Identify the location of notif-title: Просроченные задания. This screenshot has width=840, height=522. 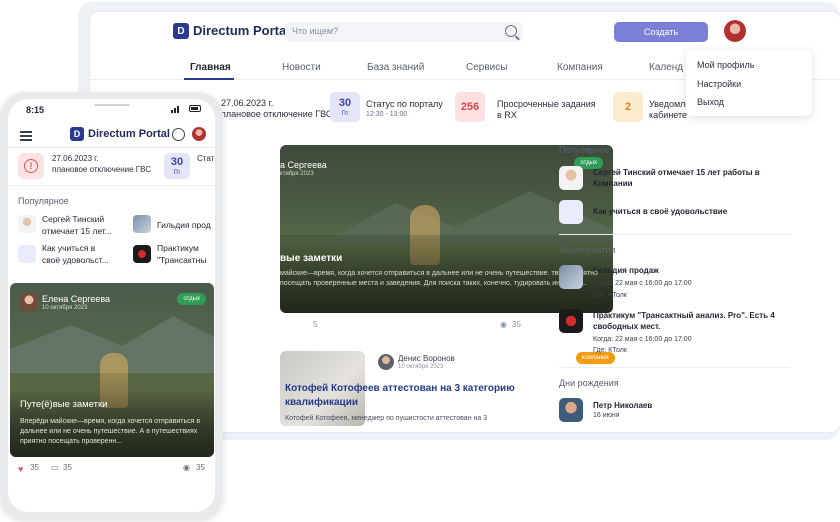
(546, 104).